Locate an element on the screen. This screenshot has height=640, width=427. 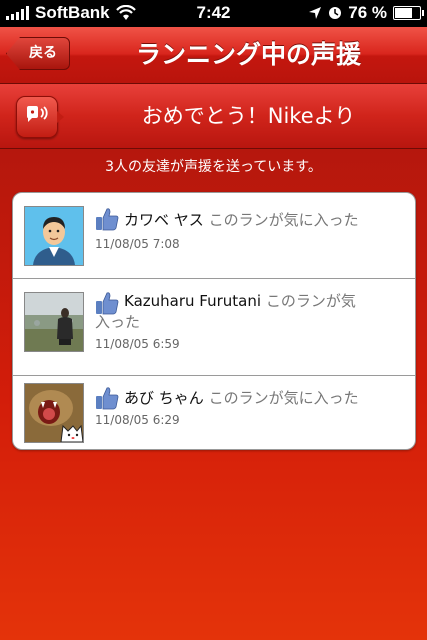
cheer-action: このランが気 is located at coordinates (310, 301).